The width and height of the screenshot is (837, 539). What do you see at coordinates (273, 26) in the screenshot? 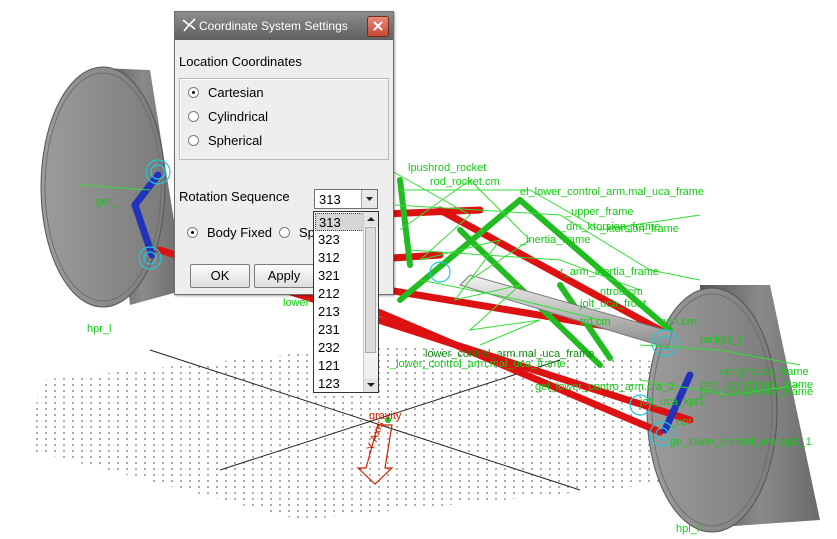
I see `dialog-title: Coordinate System Settings` at bounding box center [273, 26].